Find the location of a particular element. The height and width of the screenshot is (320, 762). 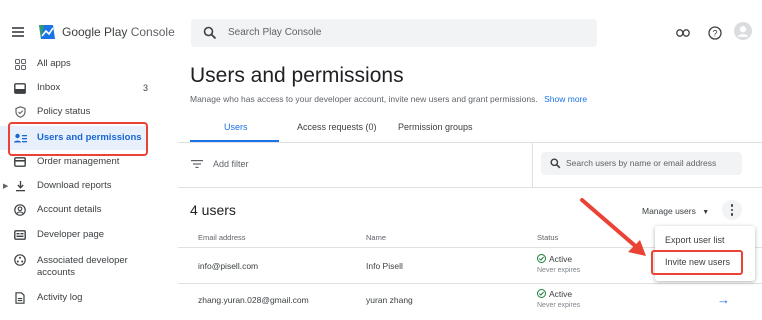

column-header-status: Status is located at coordinates (547, 237).